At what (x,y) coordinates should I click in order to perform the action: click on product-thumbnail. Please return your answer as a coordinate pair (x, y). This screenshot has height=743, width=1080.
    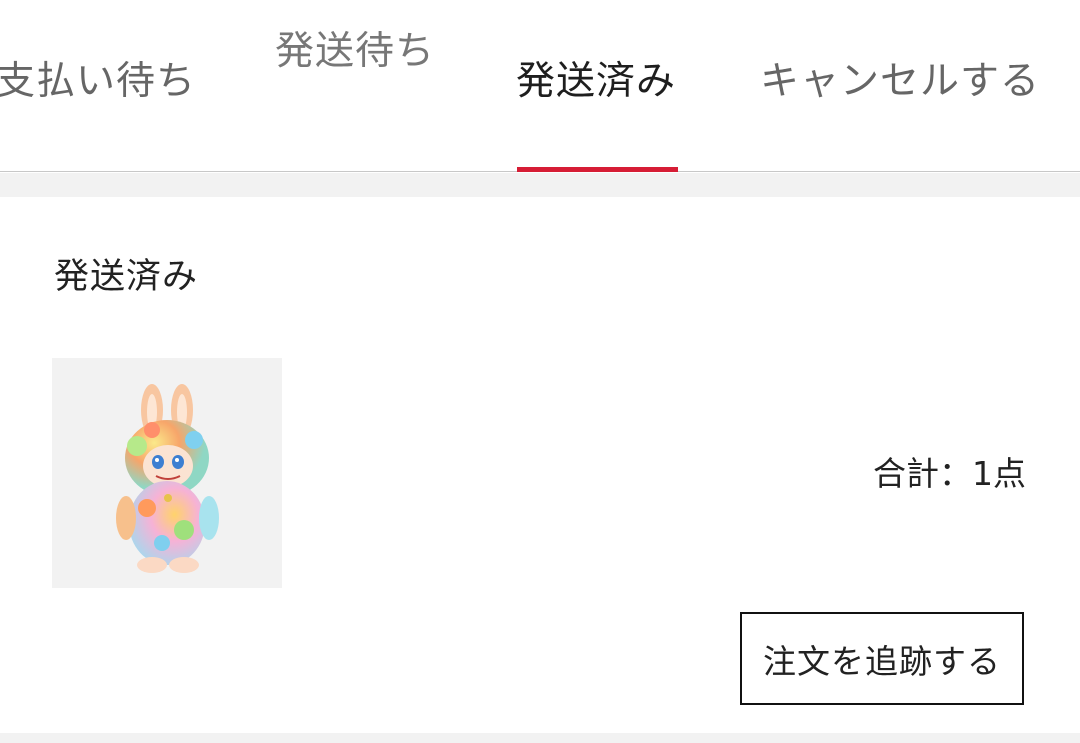
    Looking at the image, I should click on (167, 473).